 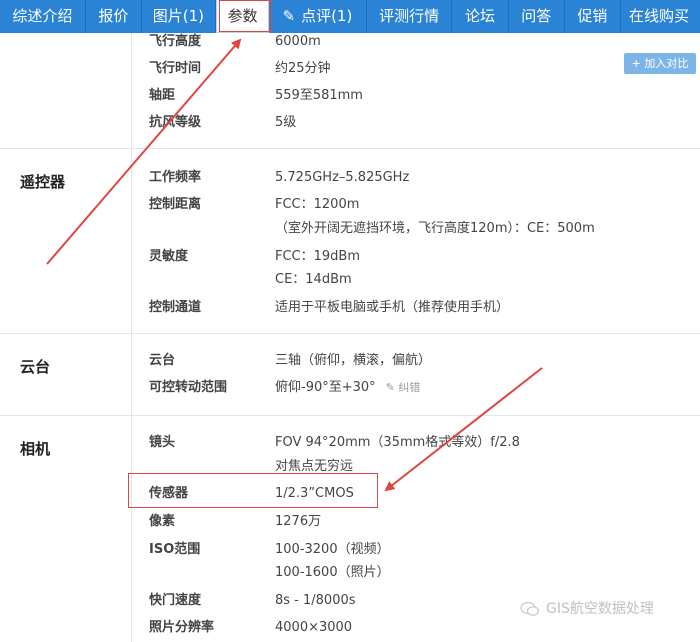 I want to click on spec-row: （室外开阔无遮挡环境，飞行高度120m）：CE：500m, so click(x=415, y=229).